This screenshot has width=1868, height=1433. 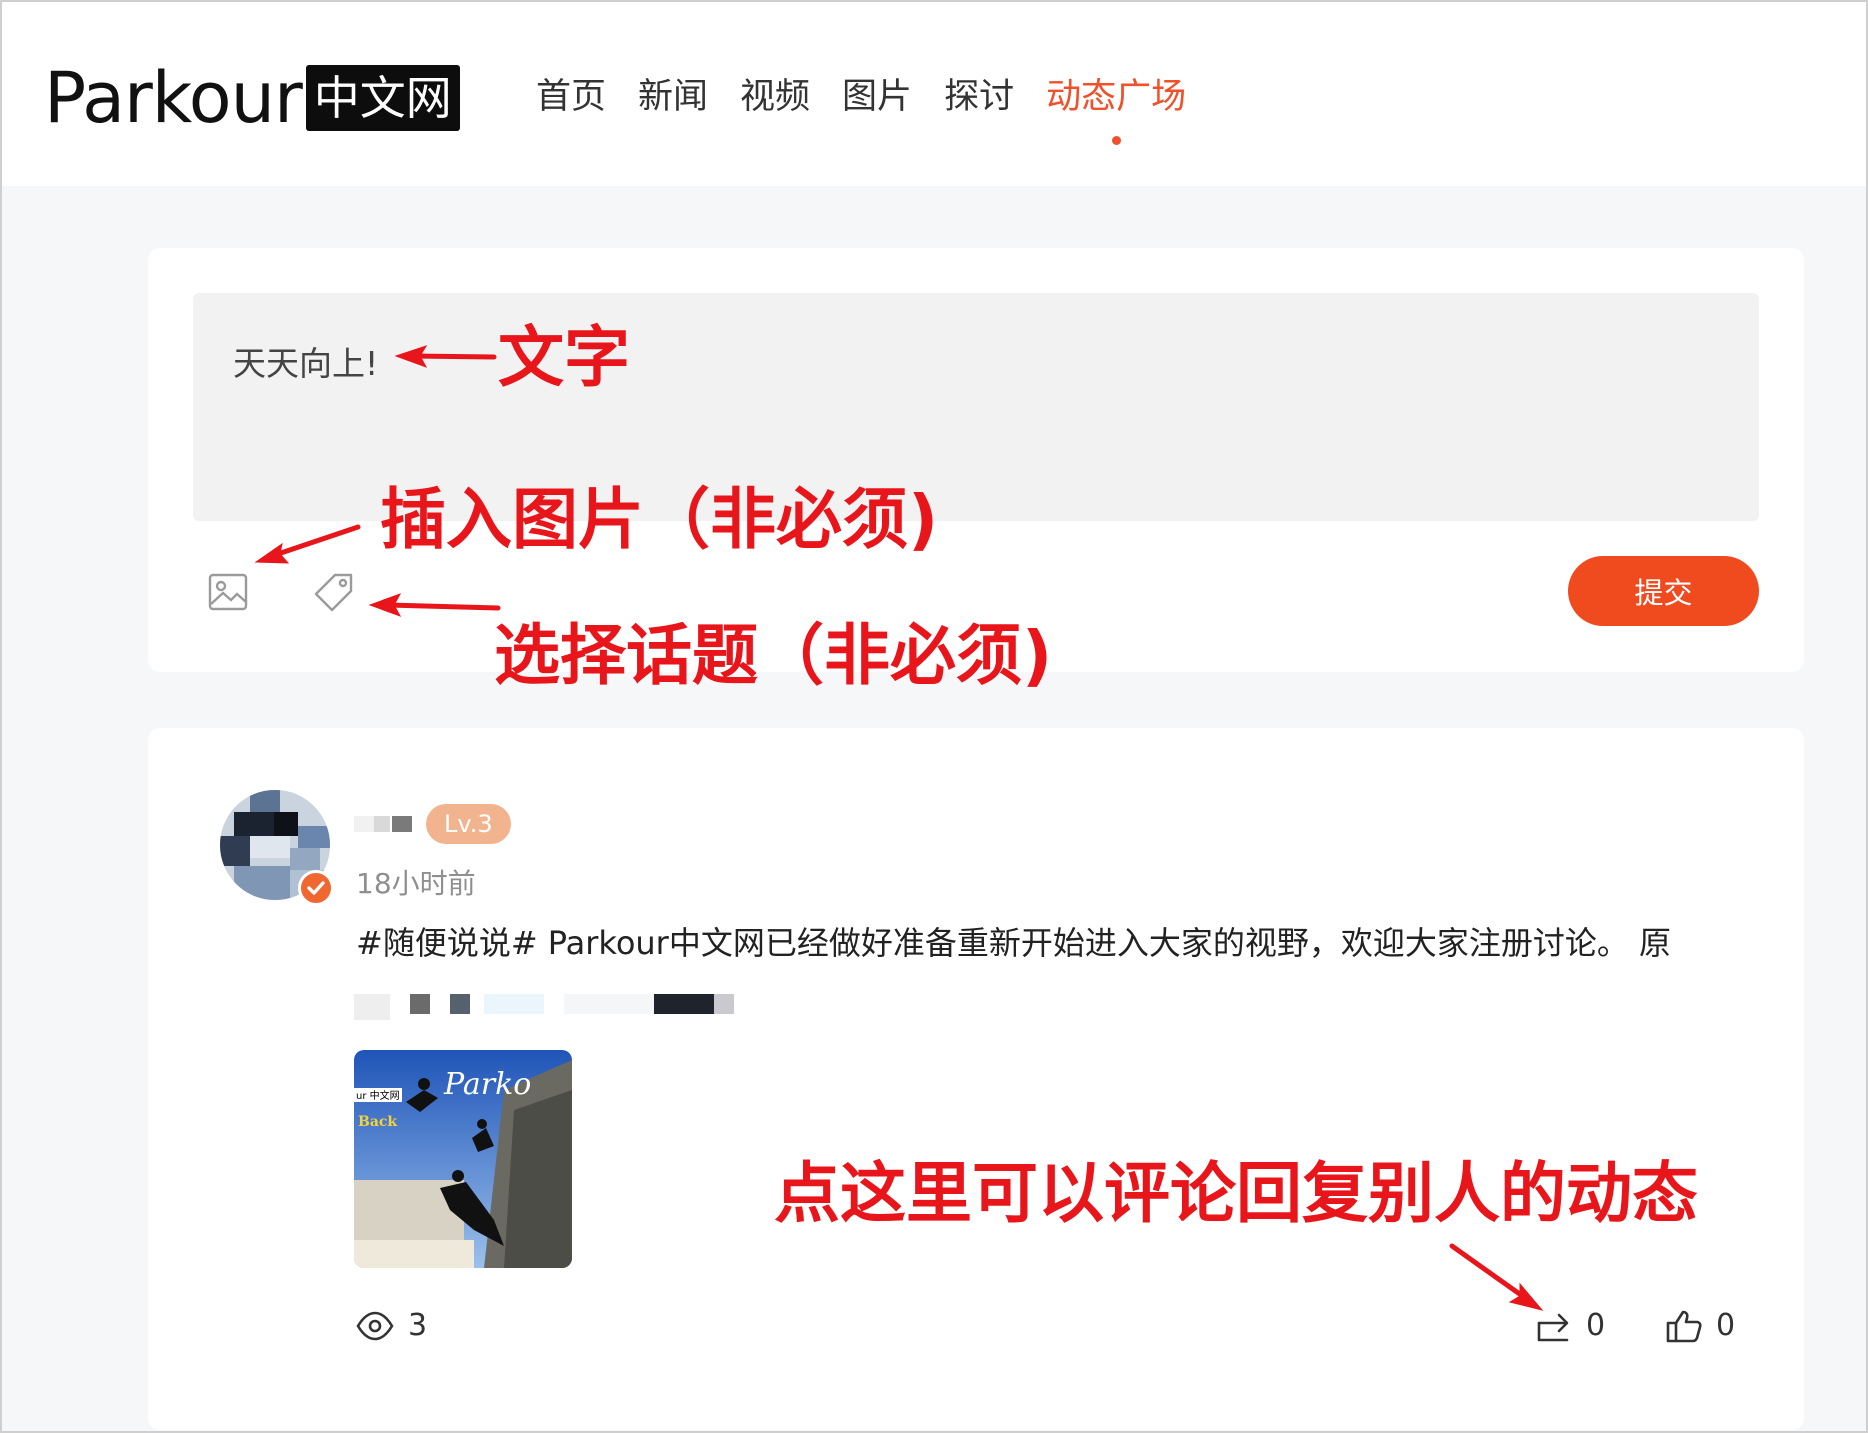 I want to click on tag-icon, so click(x=334, y=592).